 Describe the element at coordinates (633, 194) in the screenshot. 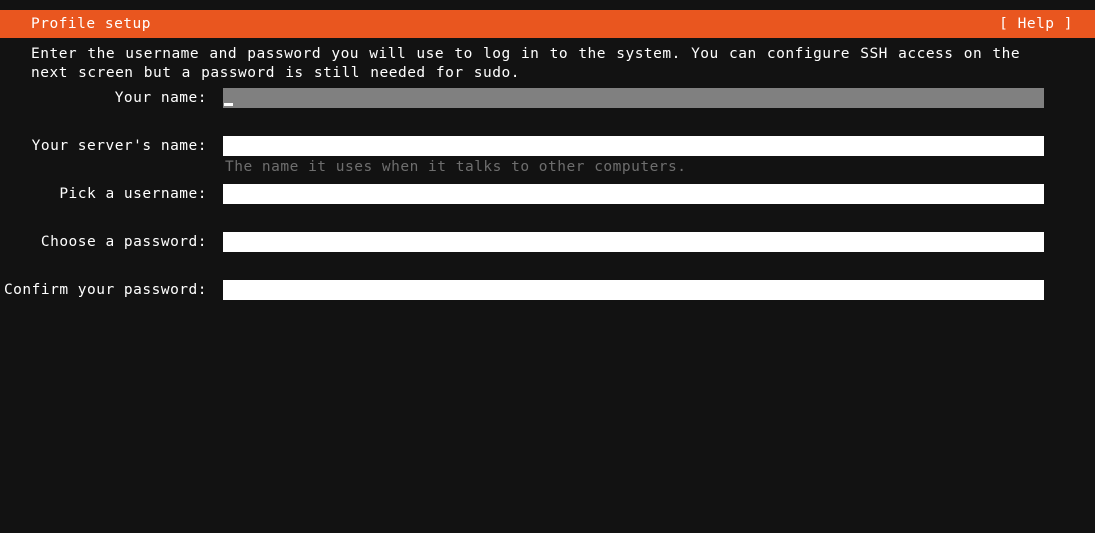

I see `input-username` at that location.